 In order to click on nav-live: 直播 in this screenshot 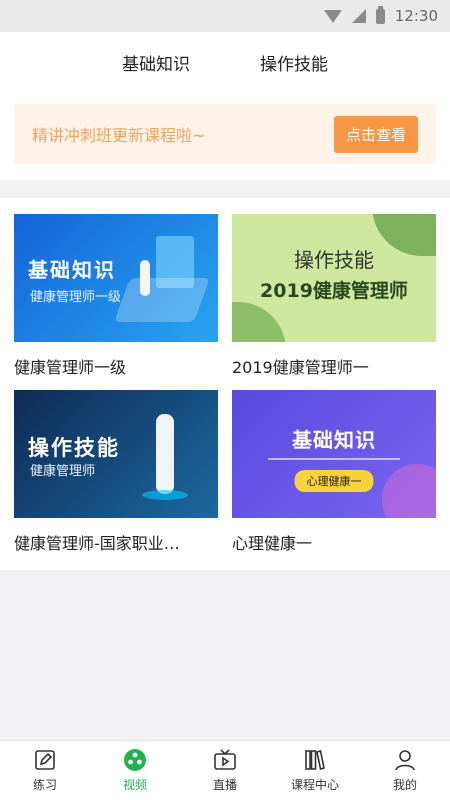, I will do `click(225, 770)`.